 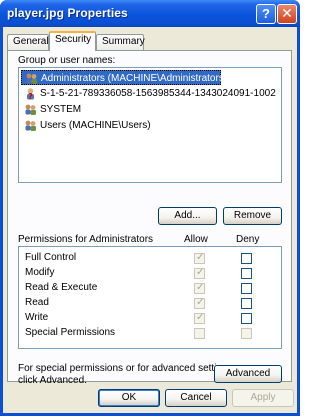 I want to click on advanced-note-line2: click Advanced., so click(x=52, y=380).